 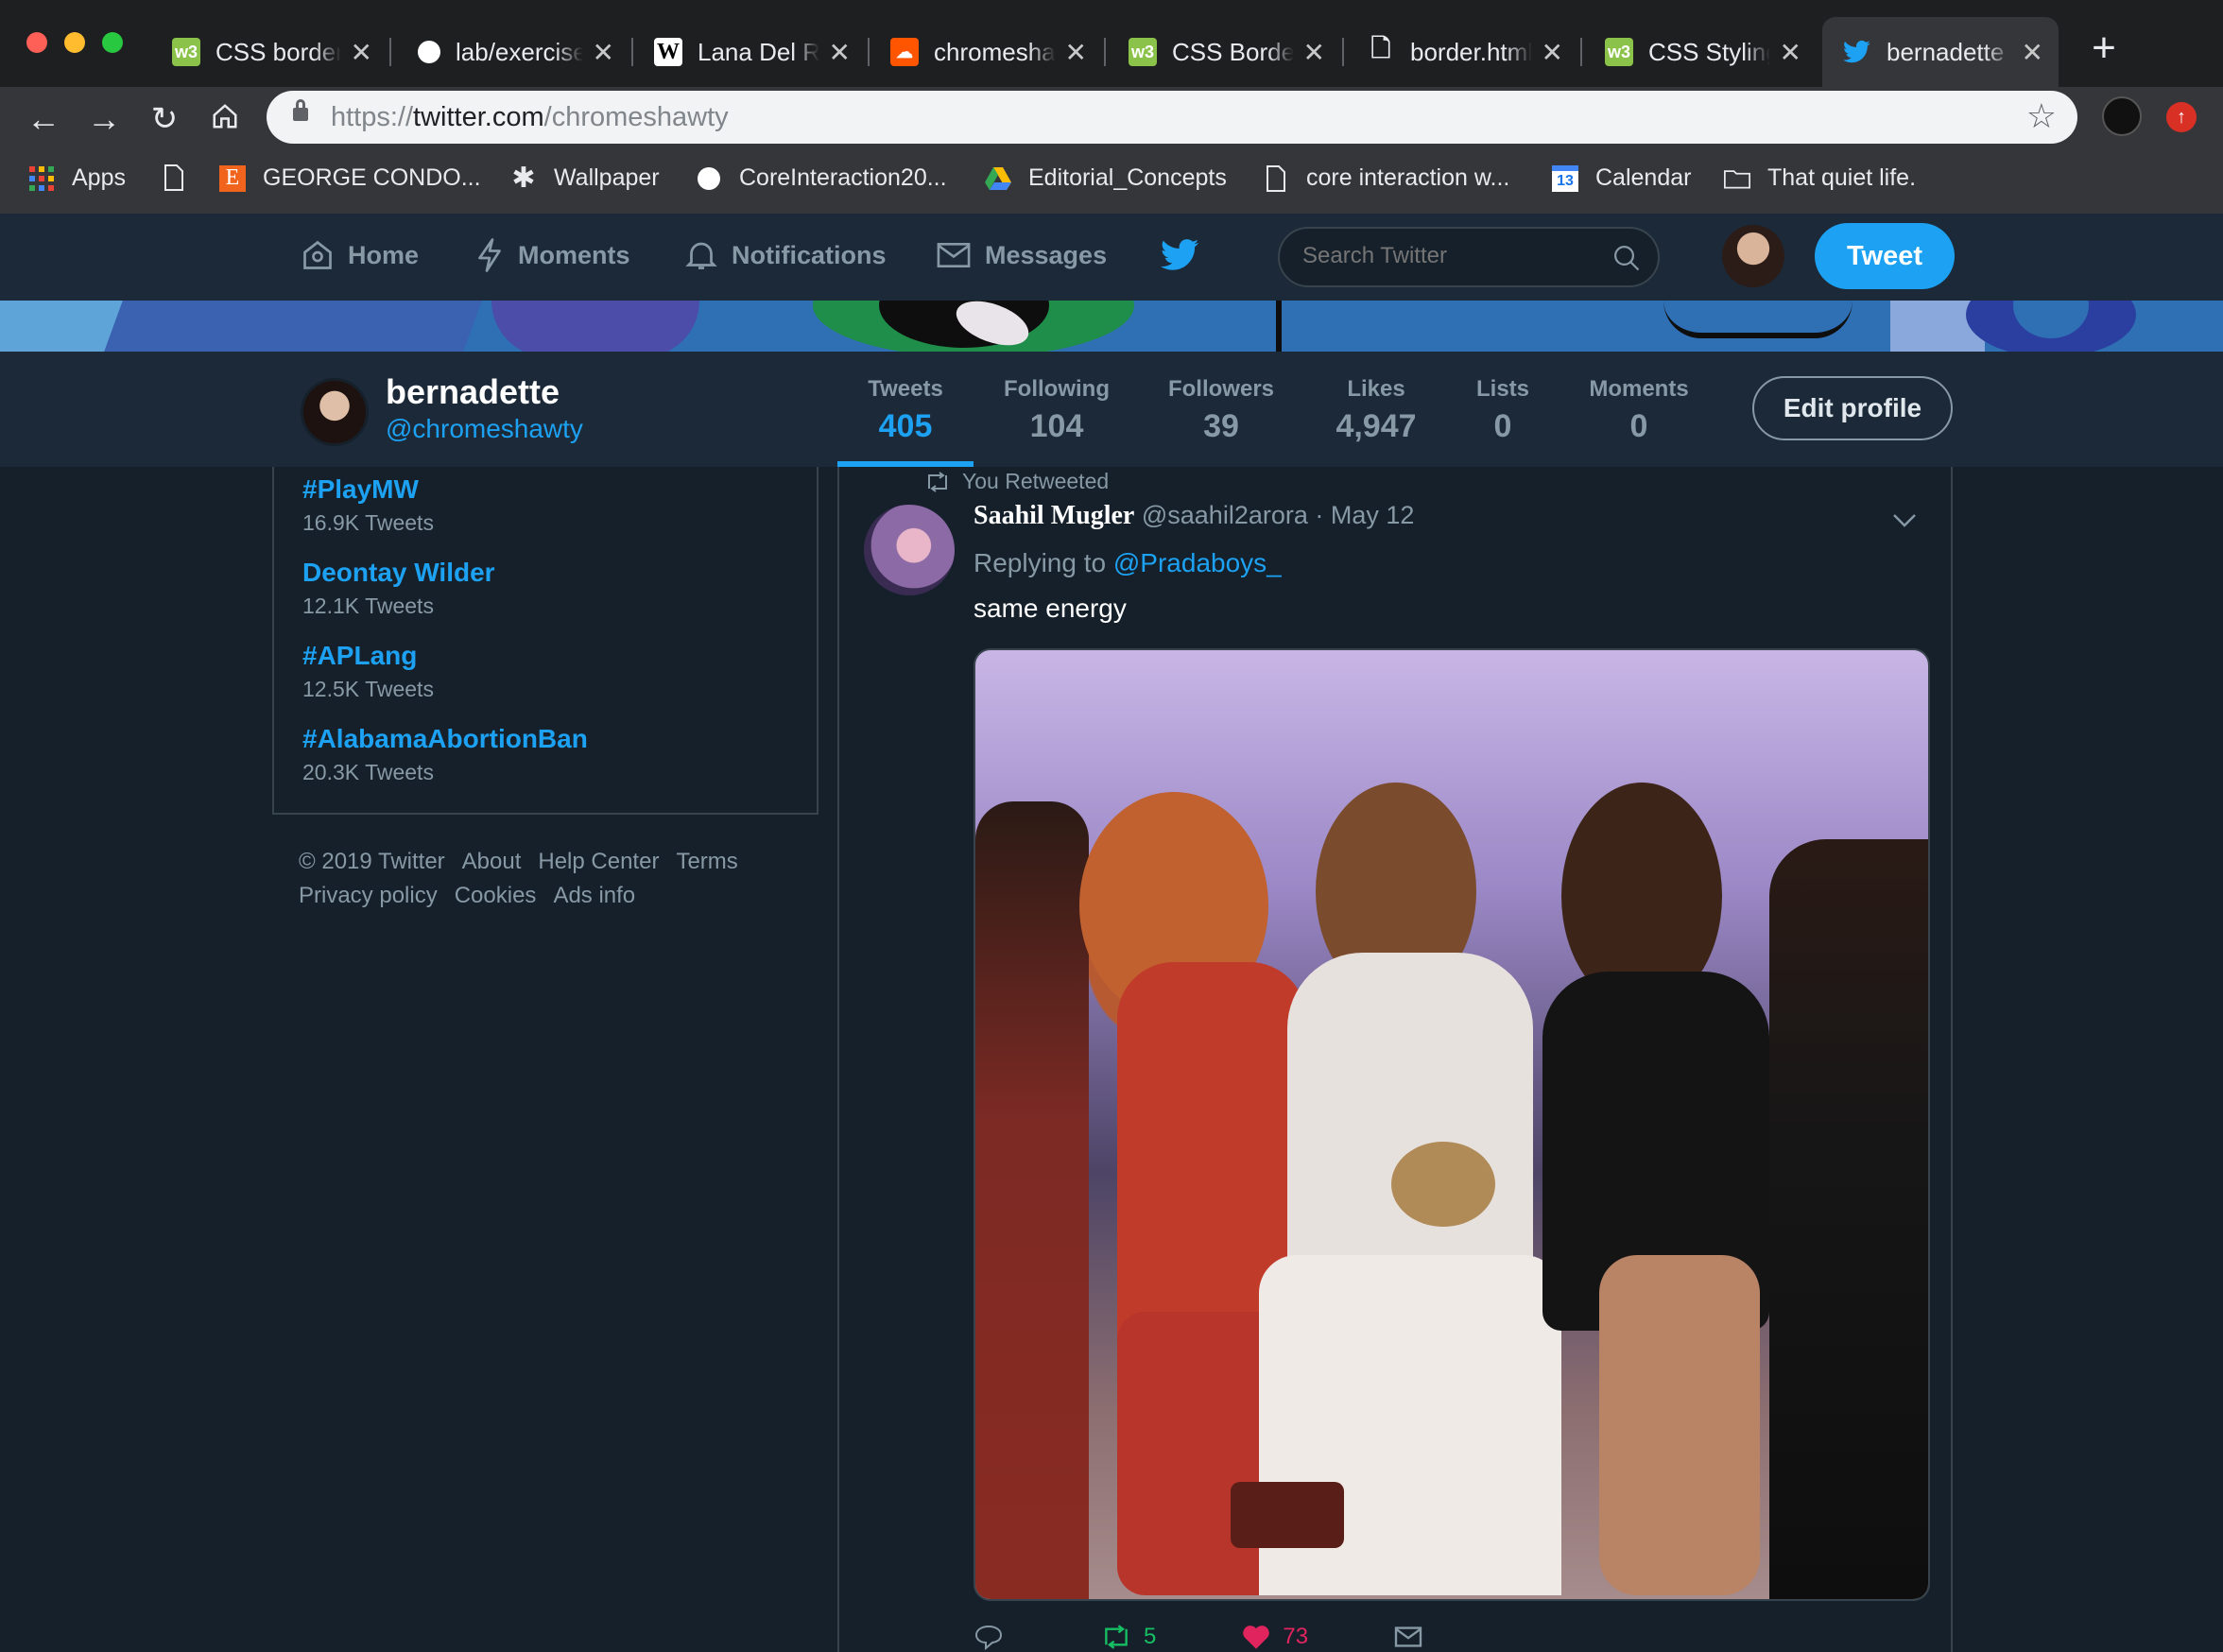 What do you see at coordinates (585, 178) in the screenshot?
I see `bookmark-wallpaper: ✱ Wallpaper` at bounding box center [585, 178].